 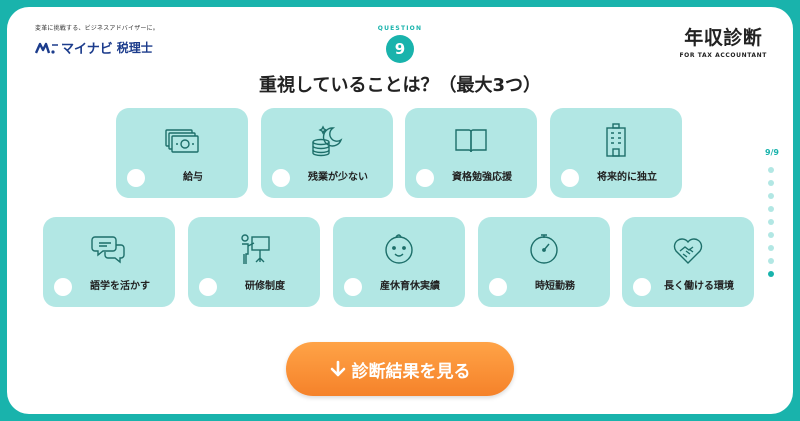 I want to click on option-label: 研修制度, so click(x=265, y=286).